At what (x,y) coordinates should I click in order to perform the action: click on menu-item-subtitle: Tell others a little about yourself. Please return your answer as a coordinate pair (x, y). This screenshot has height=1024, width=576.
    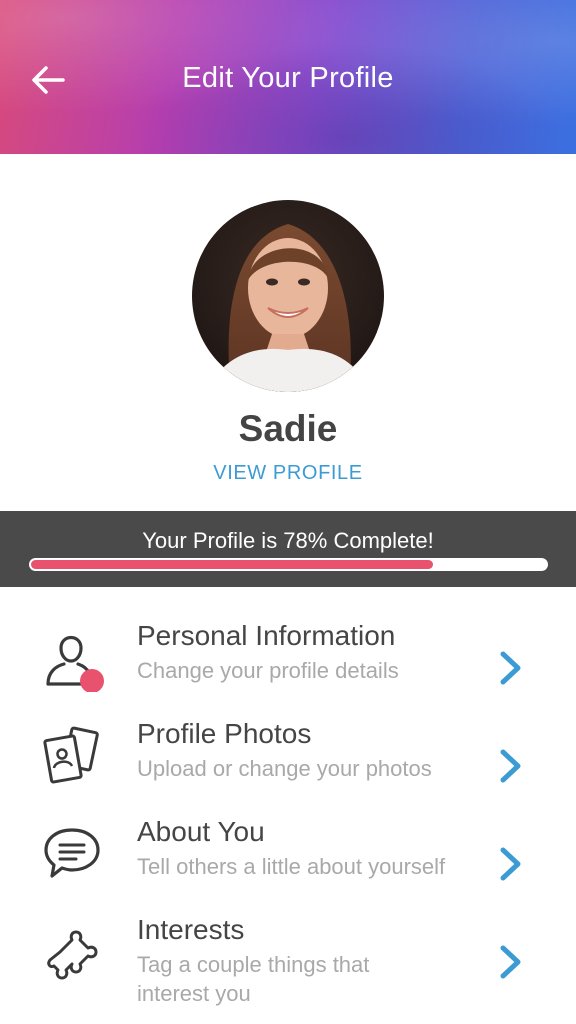
    Looking at the image, I should click on (291, 866).